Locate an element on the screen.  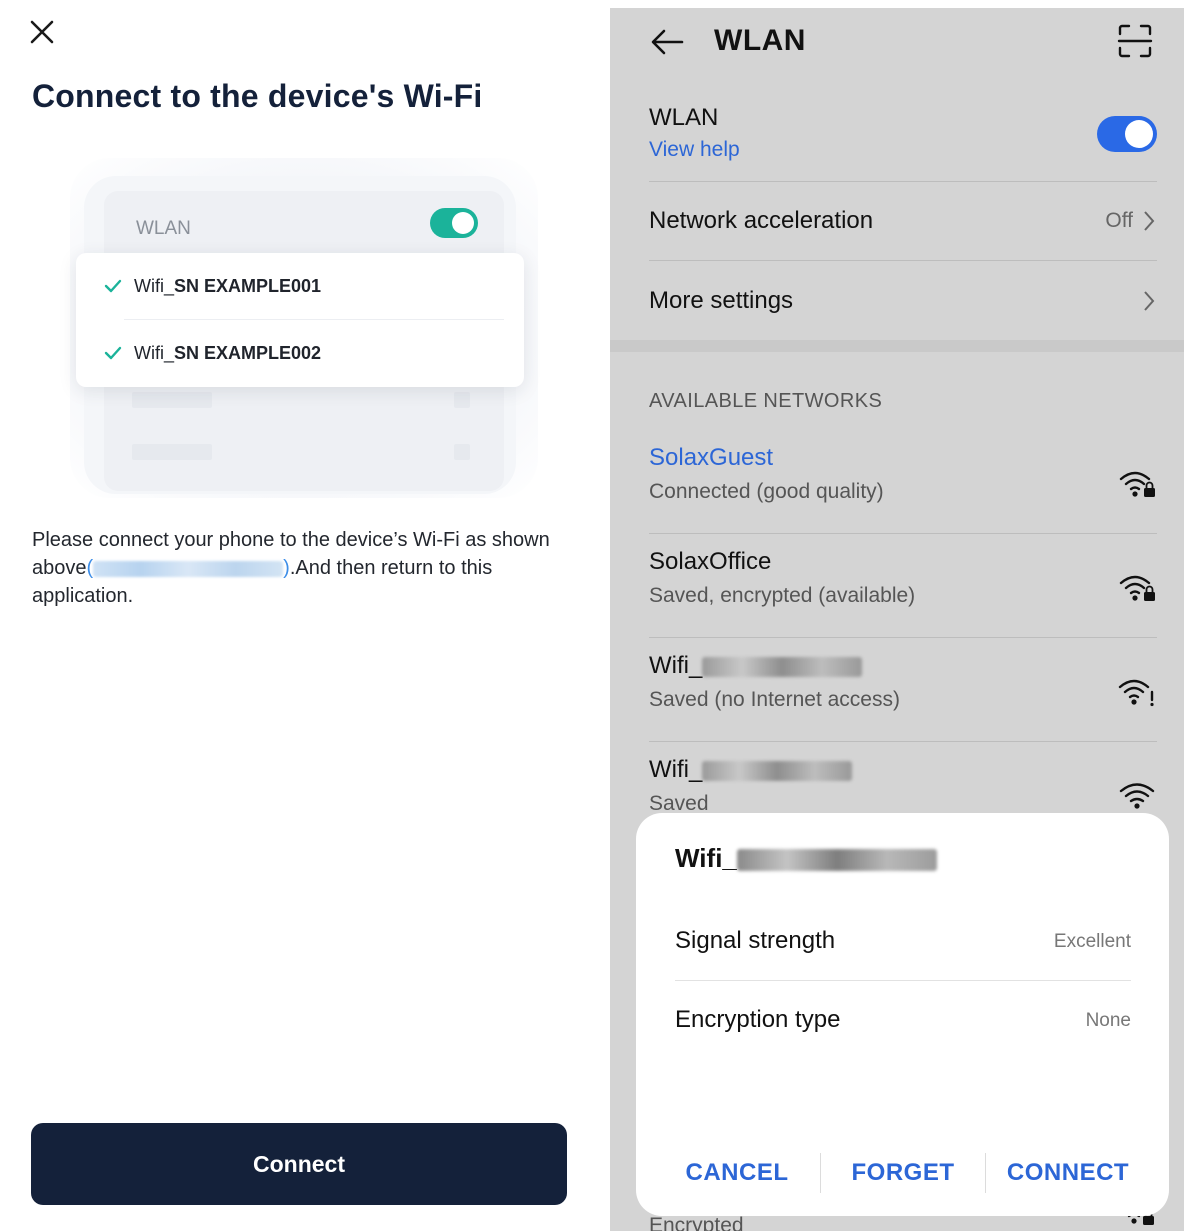
forget-button: FORGET is located at coordinates (903, 1173).